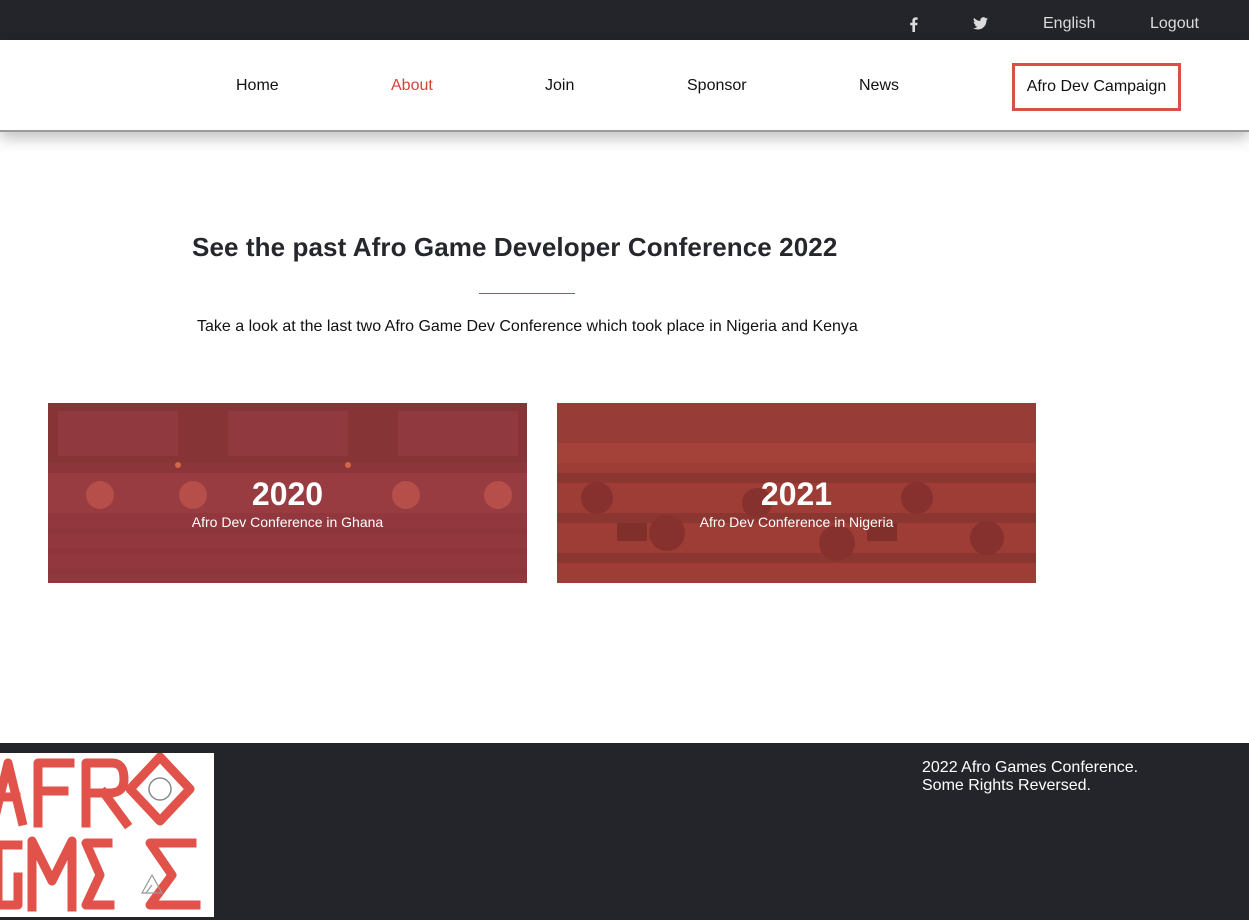 This screenshot has height=920, width=1249. I want to click on title-divider, so click(527, 293).